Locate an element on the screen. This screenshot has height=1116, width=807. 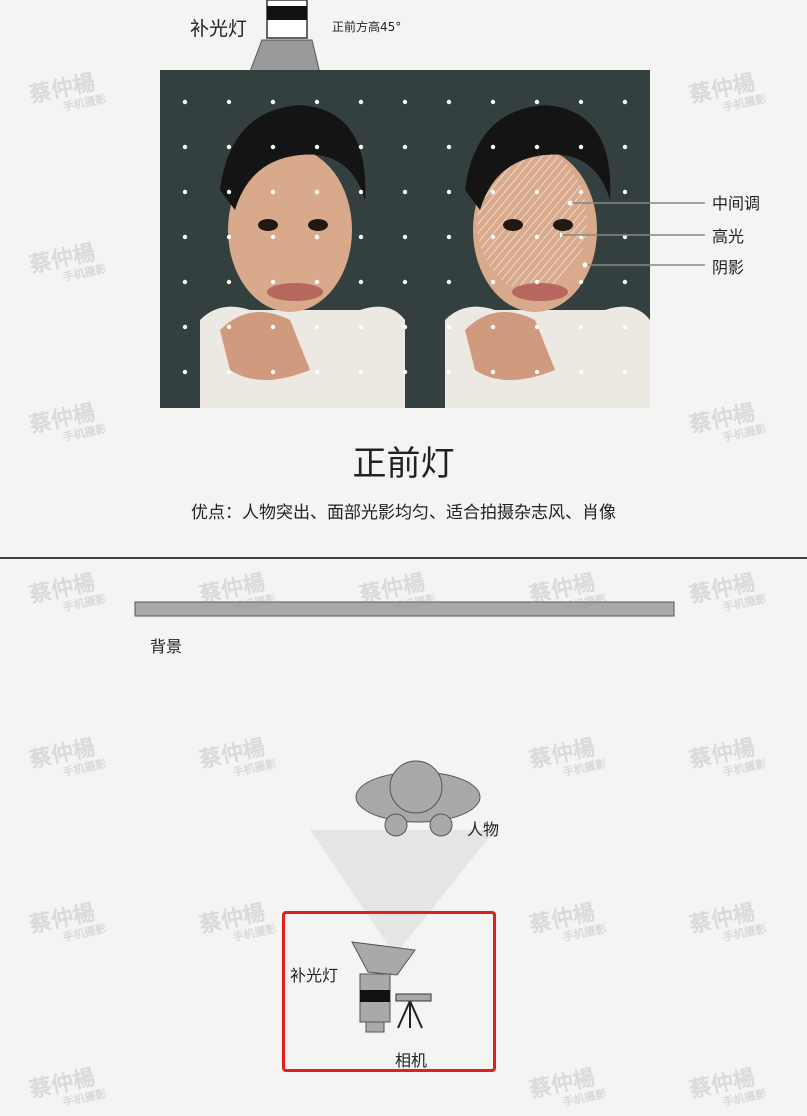
background-bar is located at coordinates (404, 609).